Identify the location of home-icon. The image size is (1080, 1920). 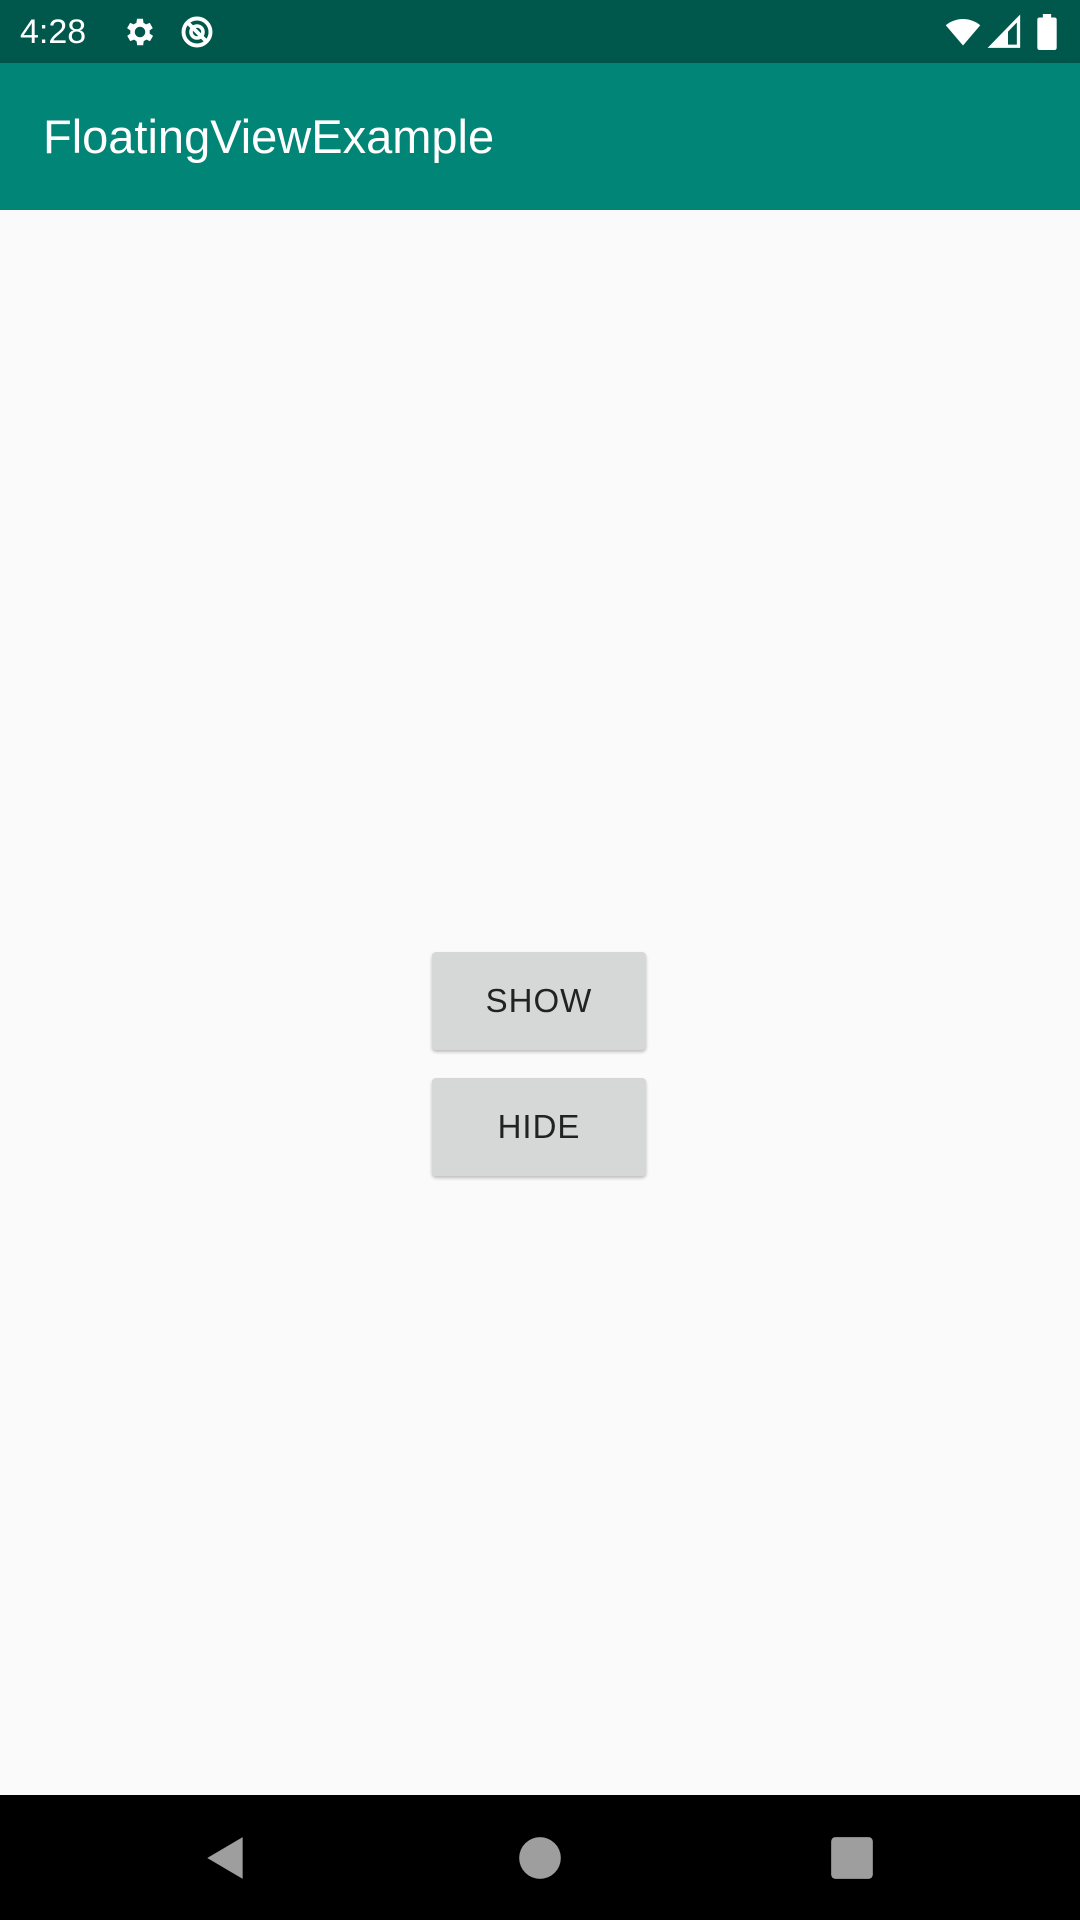
(540, 1858).